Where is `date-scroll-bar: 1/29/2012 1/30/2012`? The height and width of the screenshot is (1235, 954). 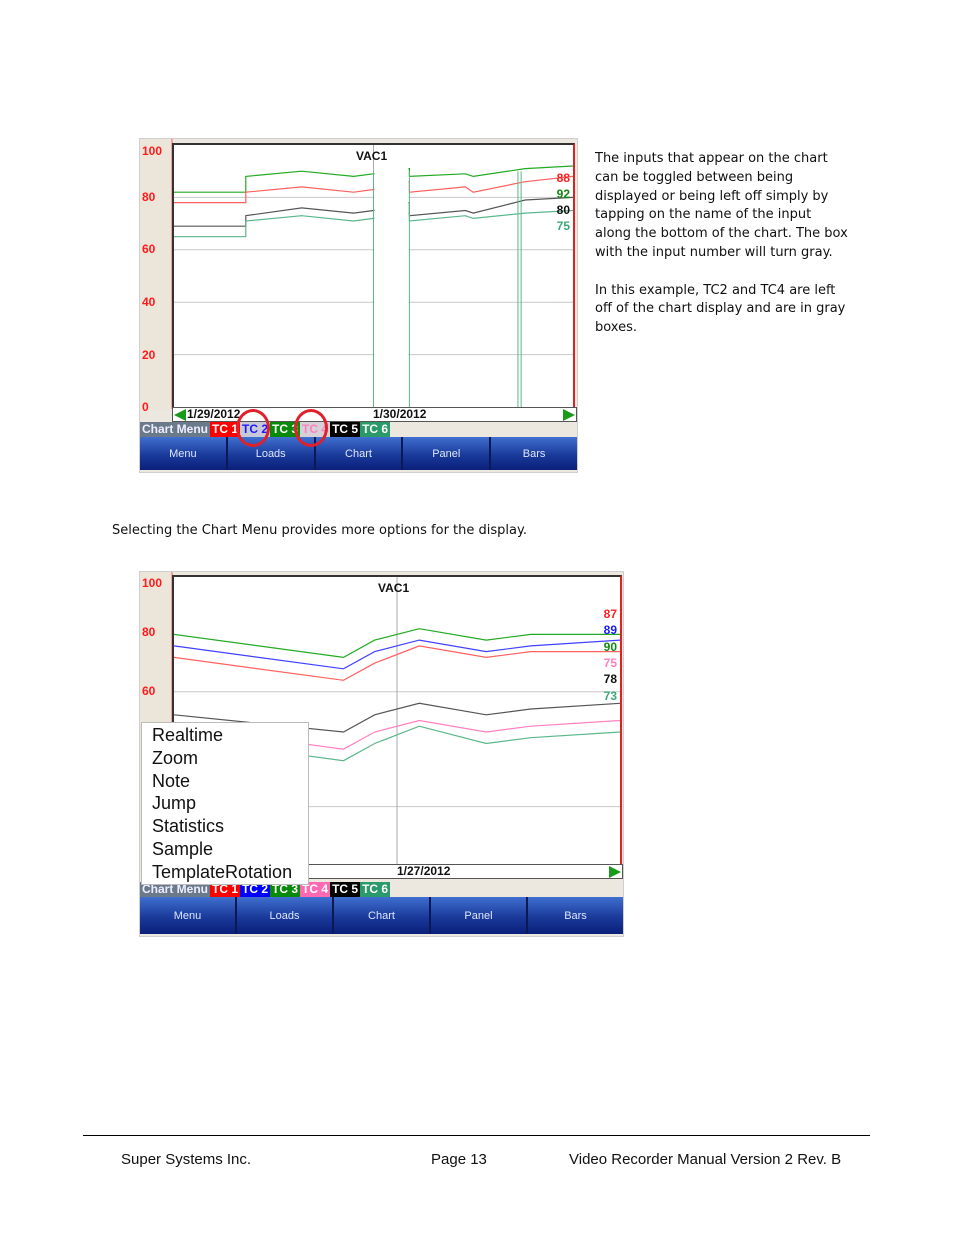
date-scroll-bar: 1/29/2012 1/30/2012 is located at coordinates (374, 414).